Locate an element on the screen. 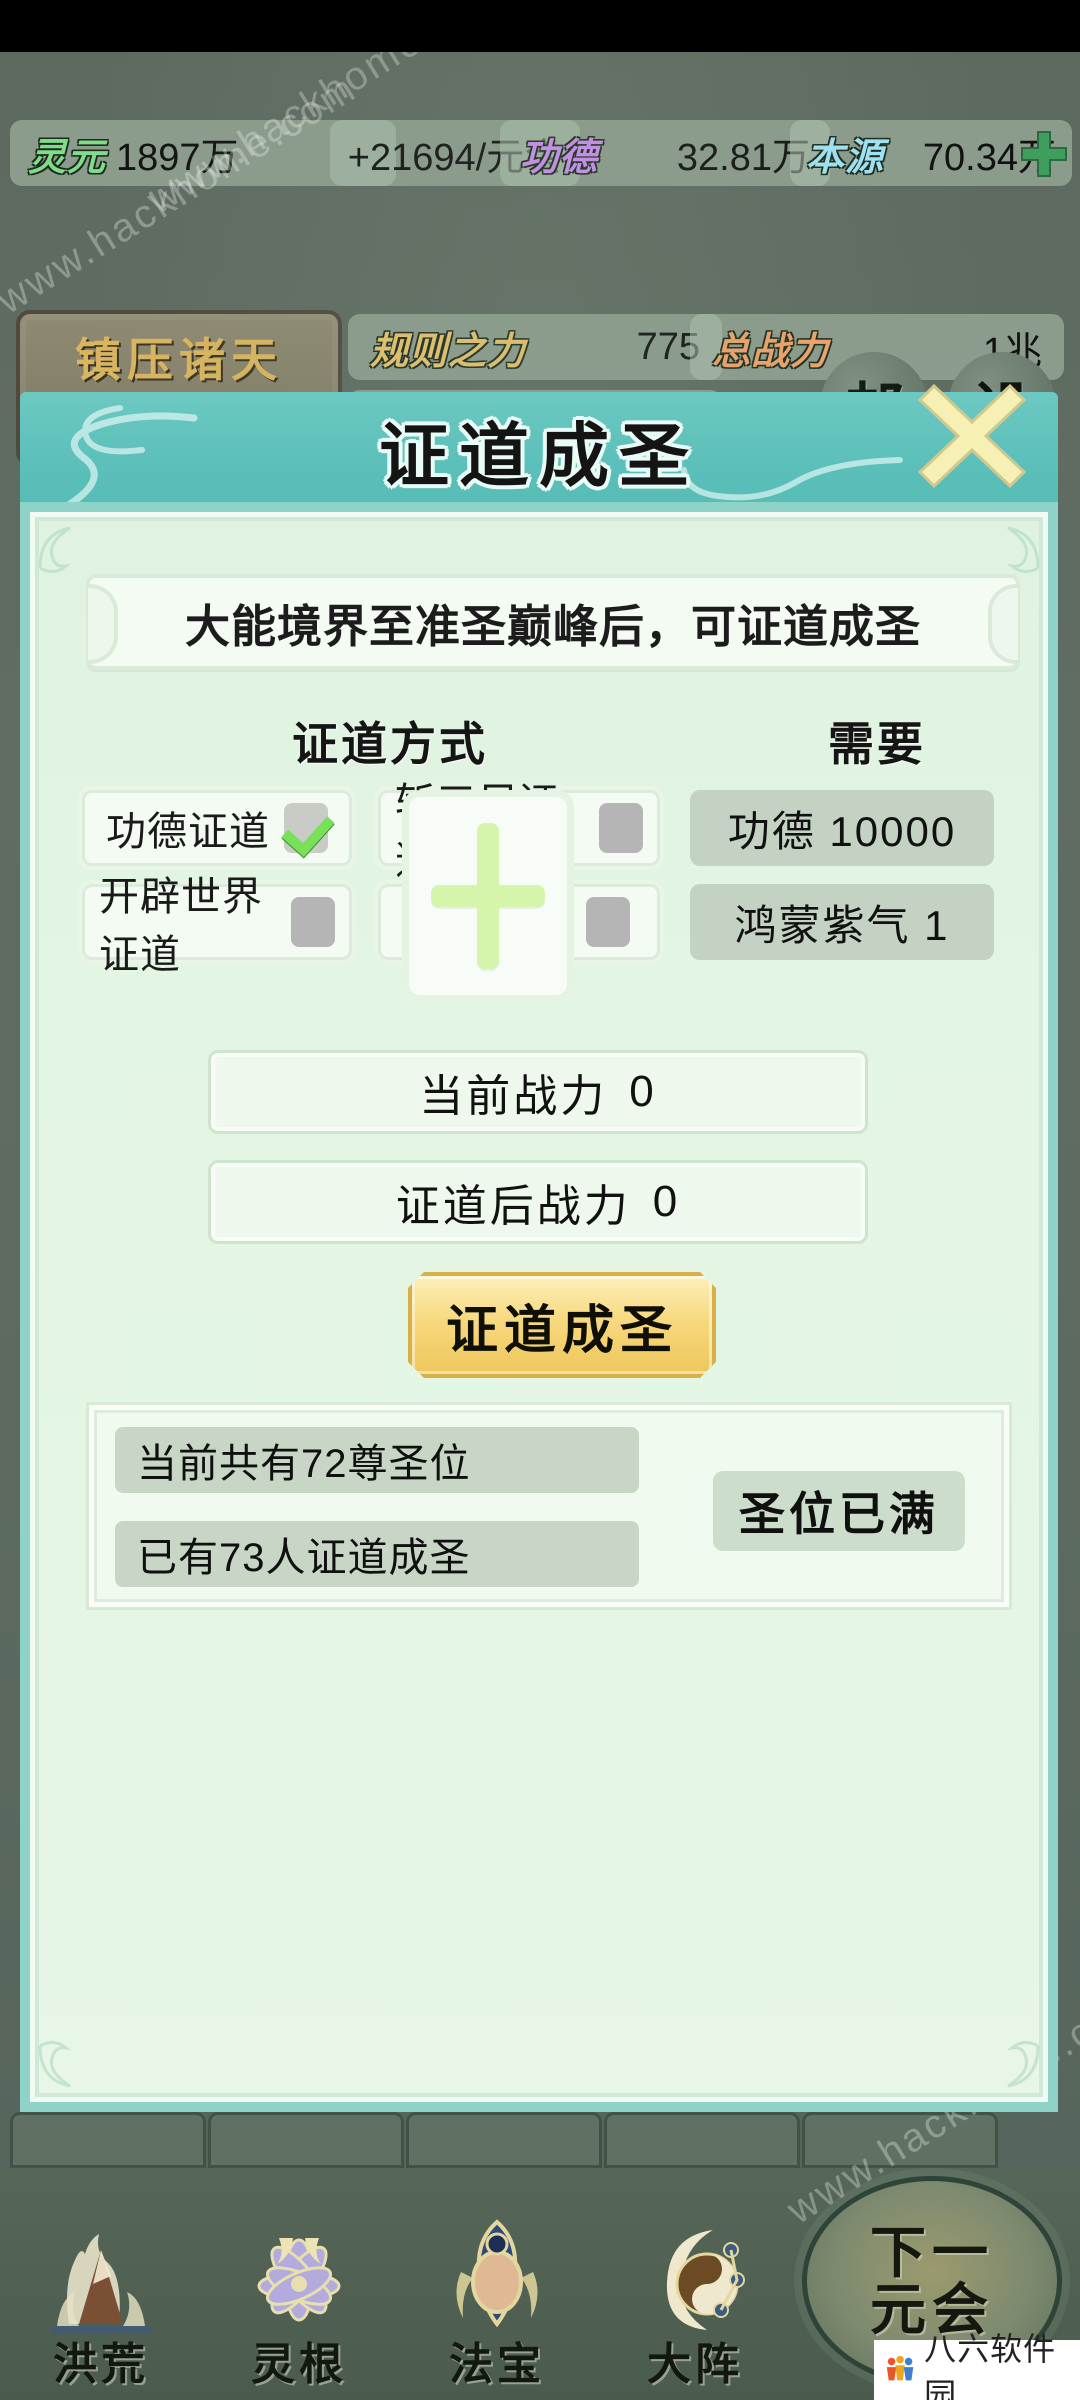 Image resolution: width=1080 pixels, height=2400 pixels. hud-stat-guizezhili: 规则之力 775 is located at coordinates (535, 347).